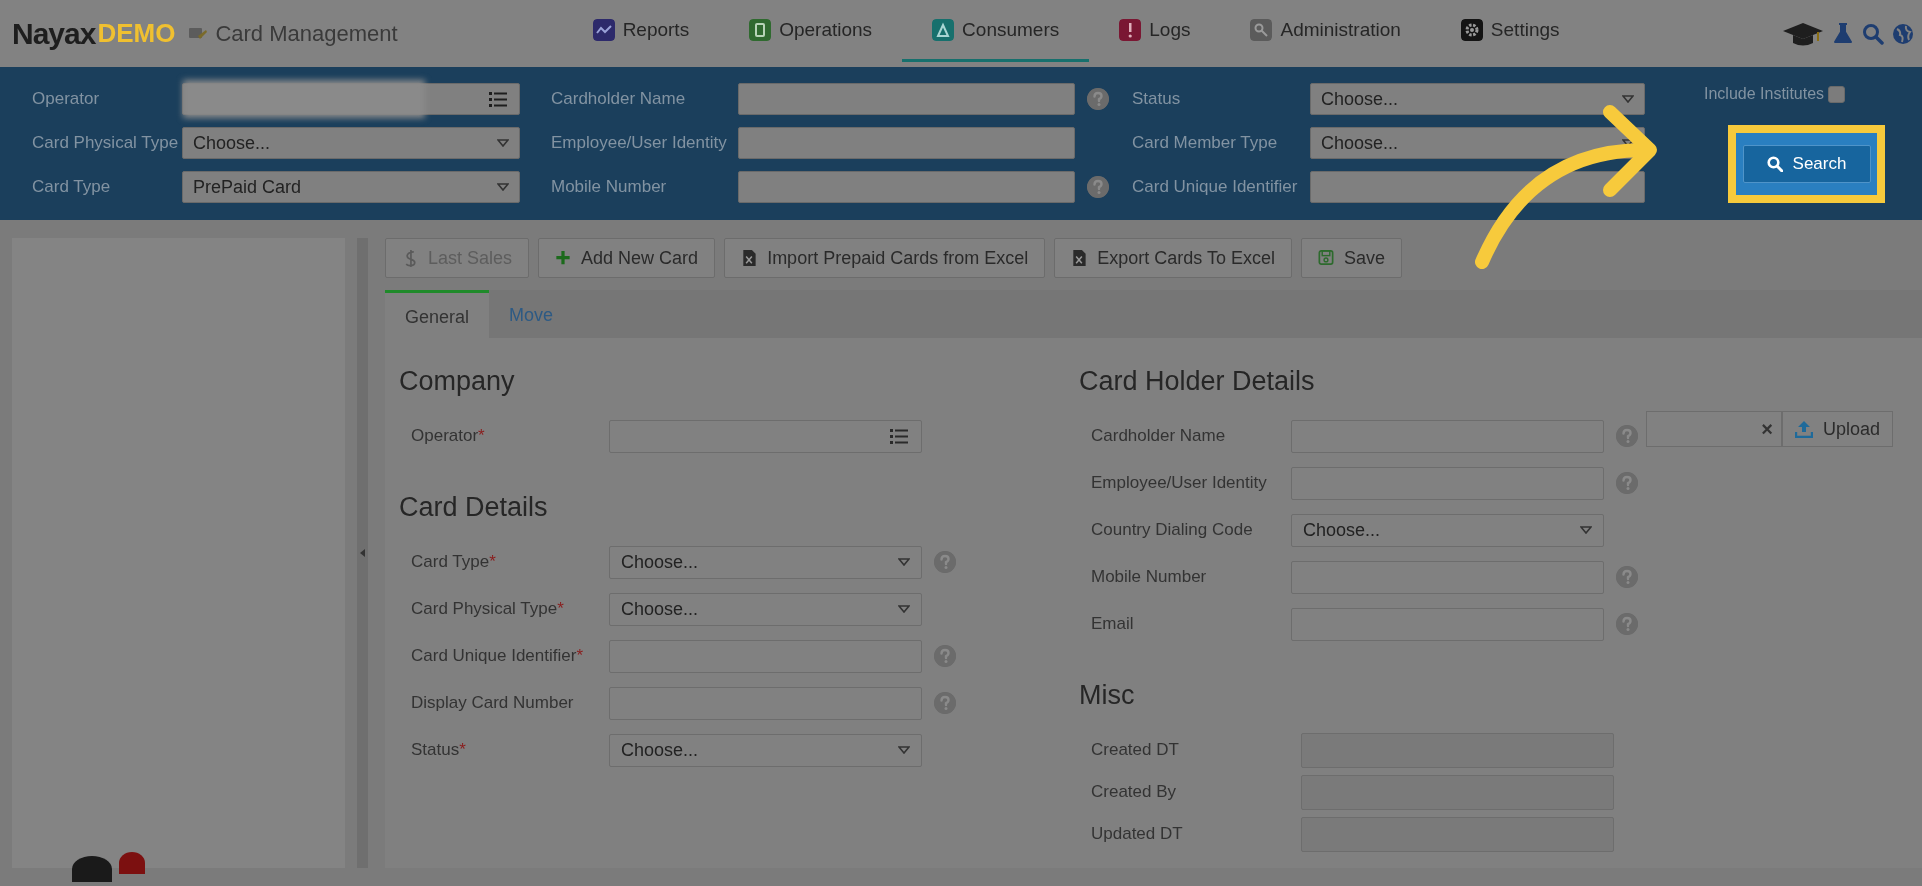 This screenshot has width=1922, height=886. I want to click on plus-icon, so click(563, 258).